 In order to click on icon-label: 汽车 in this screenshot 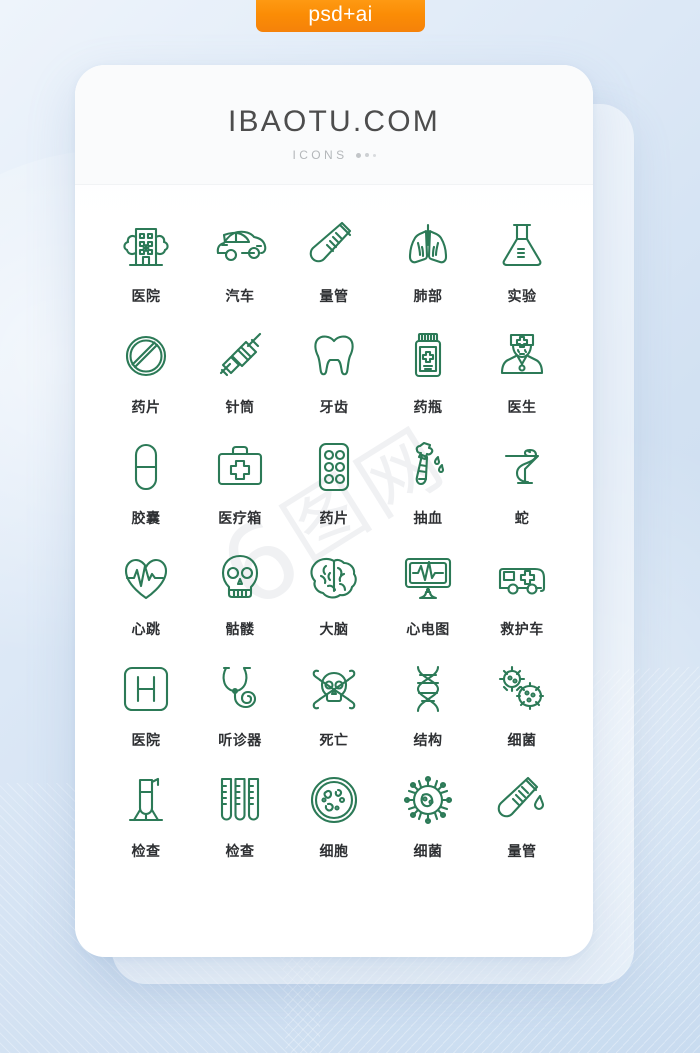, I will do `click(240, 297)`.